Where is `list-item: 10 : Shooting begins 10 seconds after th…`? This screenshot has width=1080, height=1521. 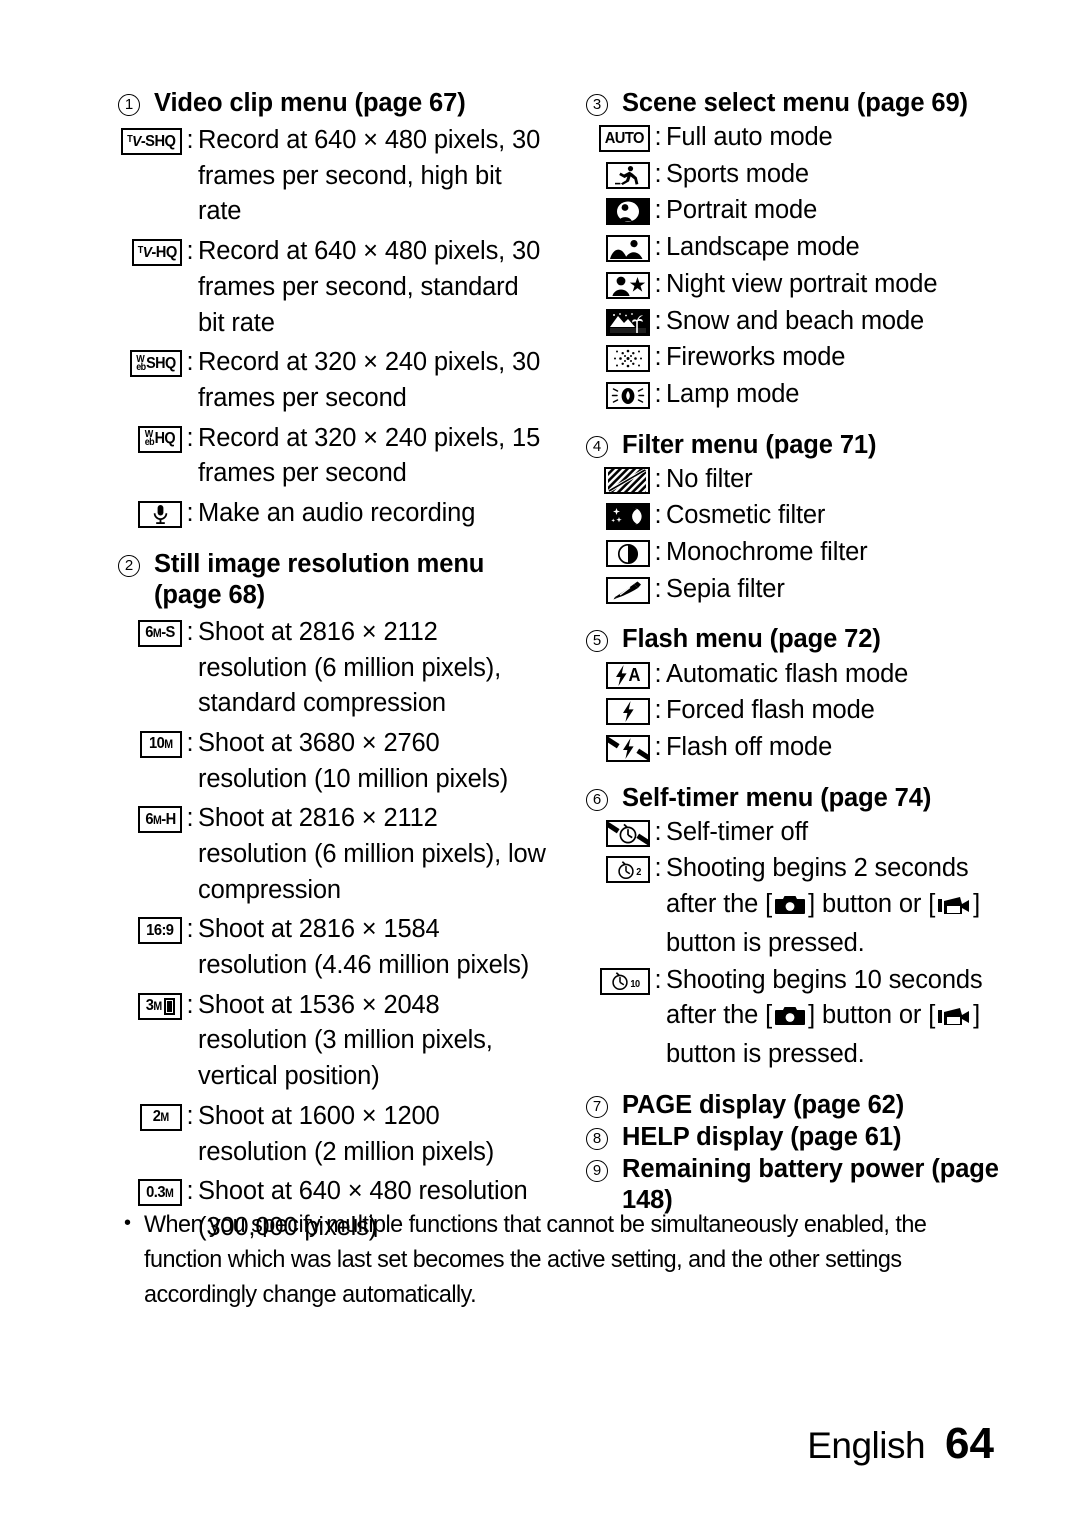 list-item: 10 : Shooting begins 10 seconds after th… is located at coordinates (802, 1018).